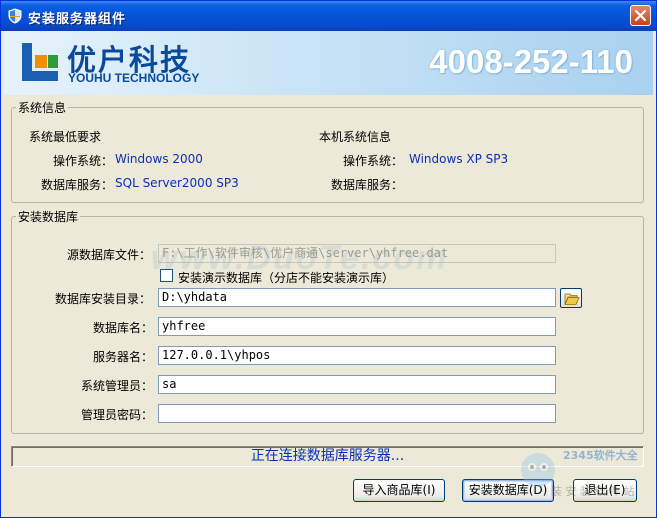  I want to click on close-icon, so click(640, 15).